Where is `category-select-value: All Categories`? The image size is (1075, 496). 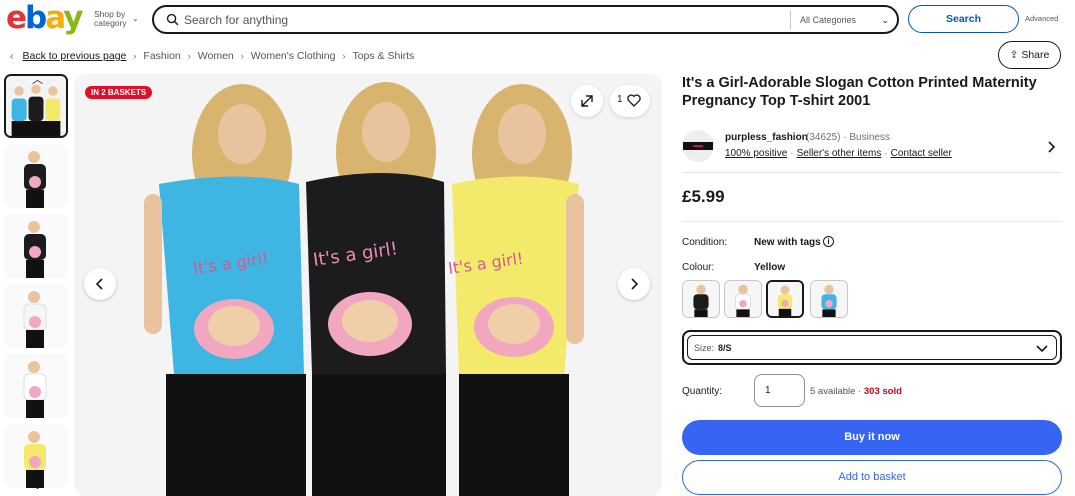 category-select-value: All Categories is located at coordinates (828, 20).